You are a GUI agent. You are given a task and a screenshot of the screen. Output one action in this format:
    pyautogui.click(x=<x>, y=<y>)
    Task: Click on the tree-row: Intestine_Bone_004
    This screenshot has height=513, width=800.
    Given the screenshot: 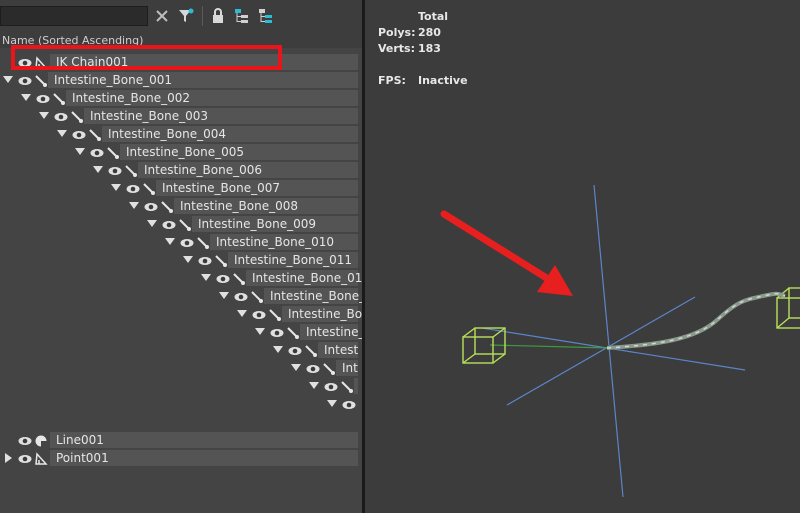 What is the action you would take?
    pyautogui.click(x=179, y=134)
    